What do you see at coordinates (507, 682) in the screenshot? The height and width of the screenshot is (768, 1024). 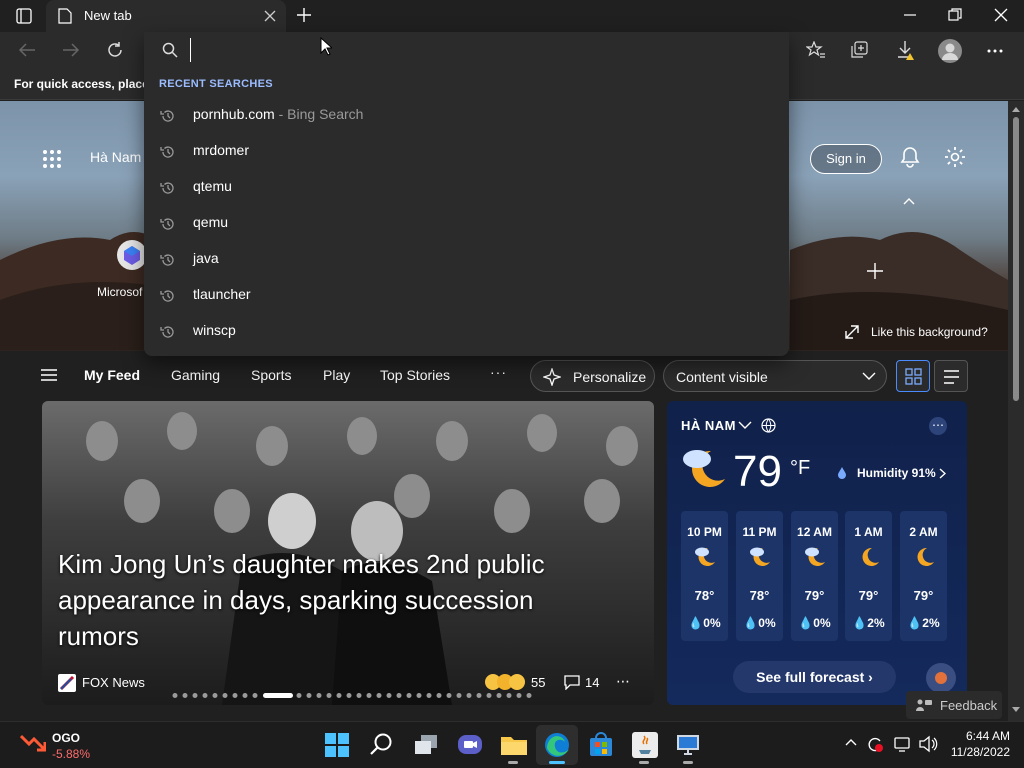 I see `reactions-emoji-icon` at bounding box center [507, 682].